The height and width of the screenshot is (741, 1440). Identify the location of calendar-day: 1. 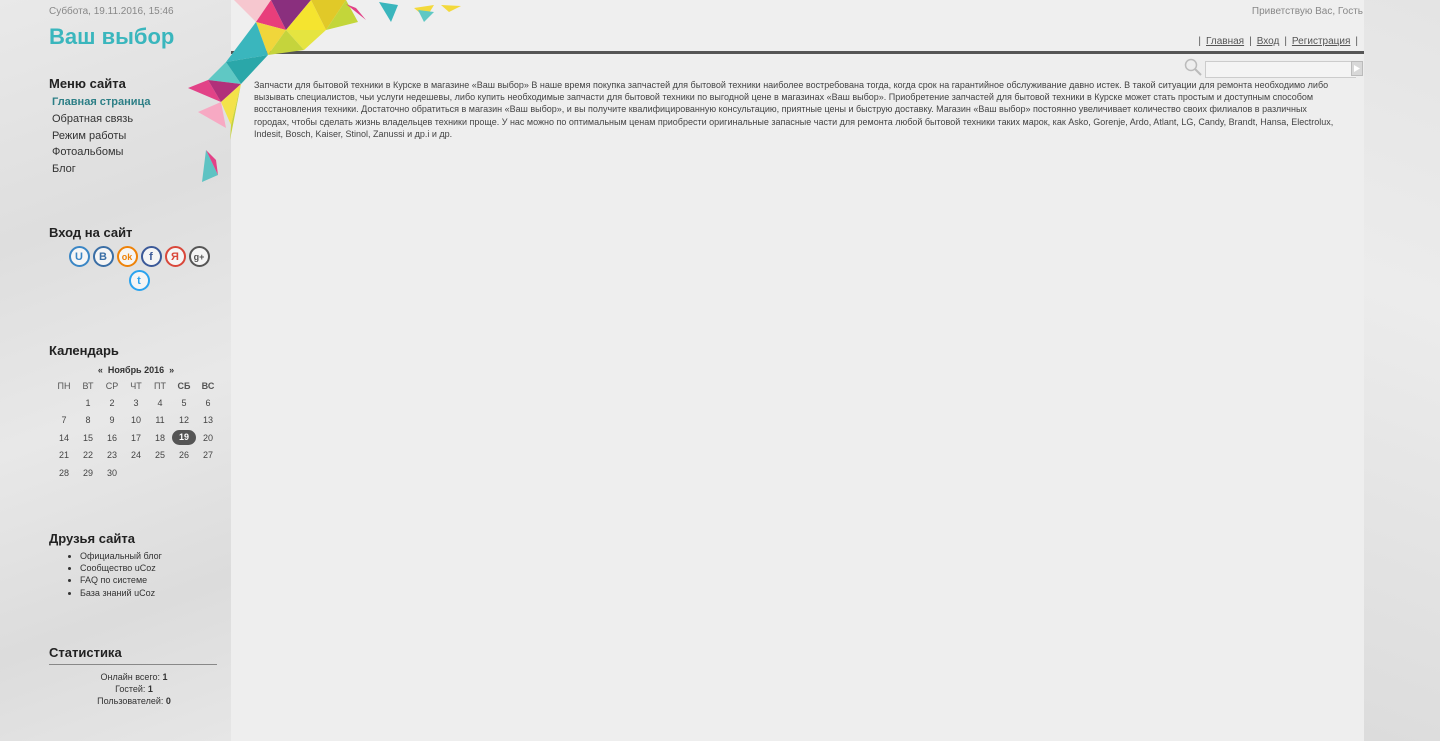
(88, 402).